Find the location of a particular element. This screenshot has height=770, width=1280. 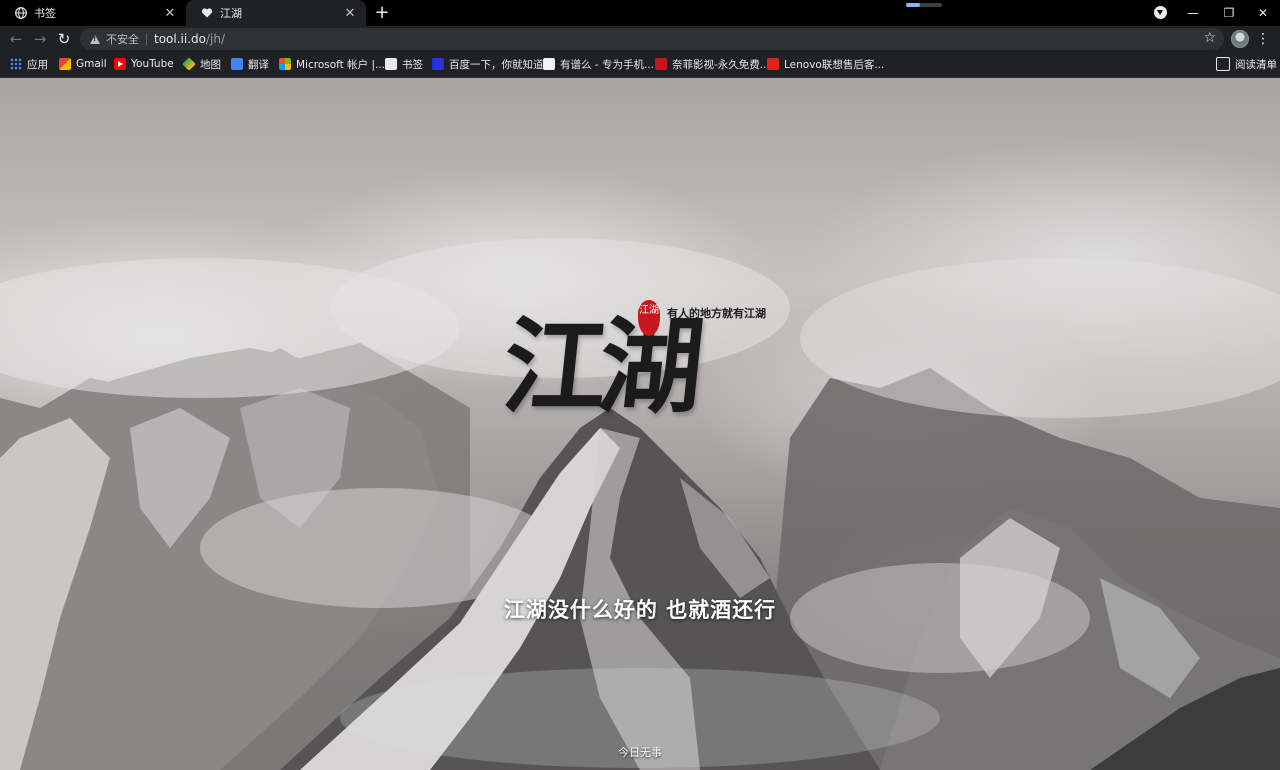

tab-jianghu: 江湖 ✕ is located at coordinates (276, 13).